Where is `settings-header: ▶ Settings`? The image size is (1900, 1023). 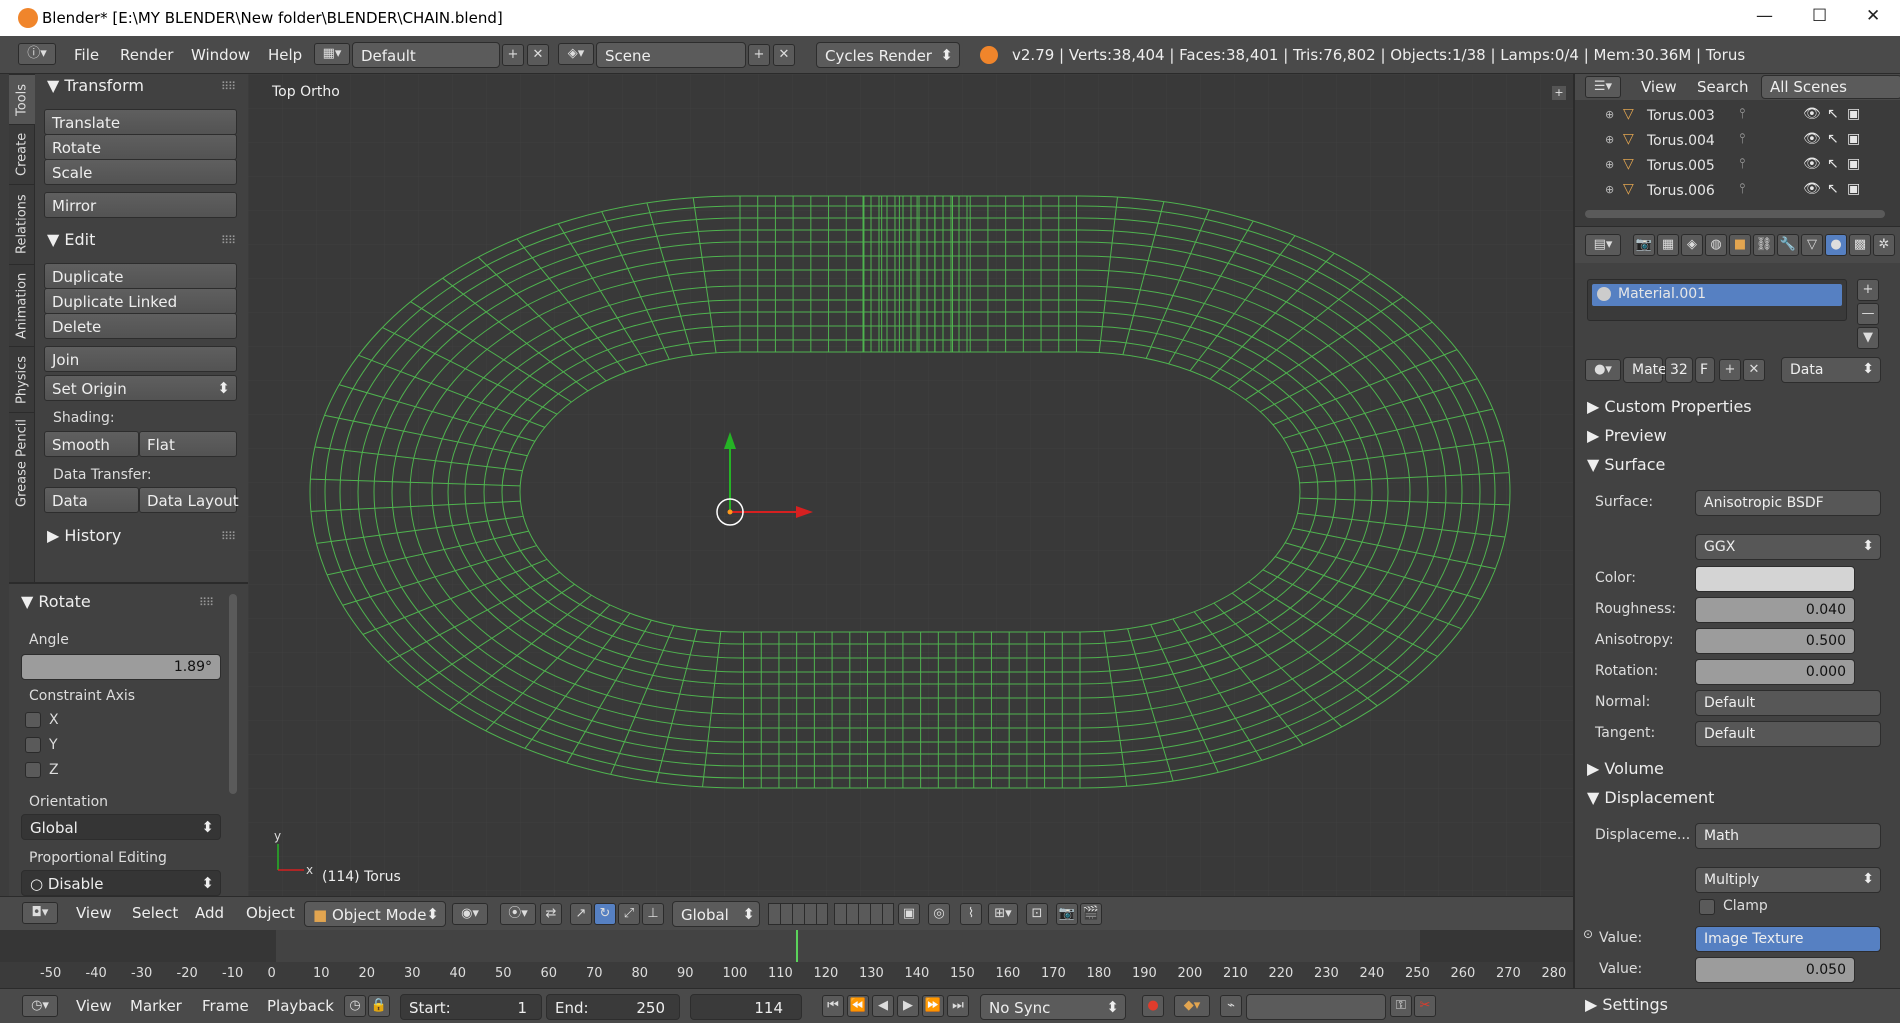 settings-header: ▶ Settings is located at coordinates (1626, 1004).